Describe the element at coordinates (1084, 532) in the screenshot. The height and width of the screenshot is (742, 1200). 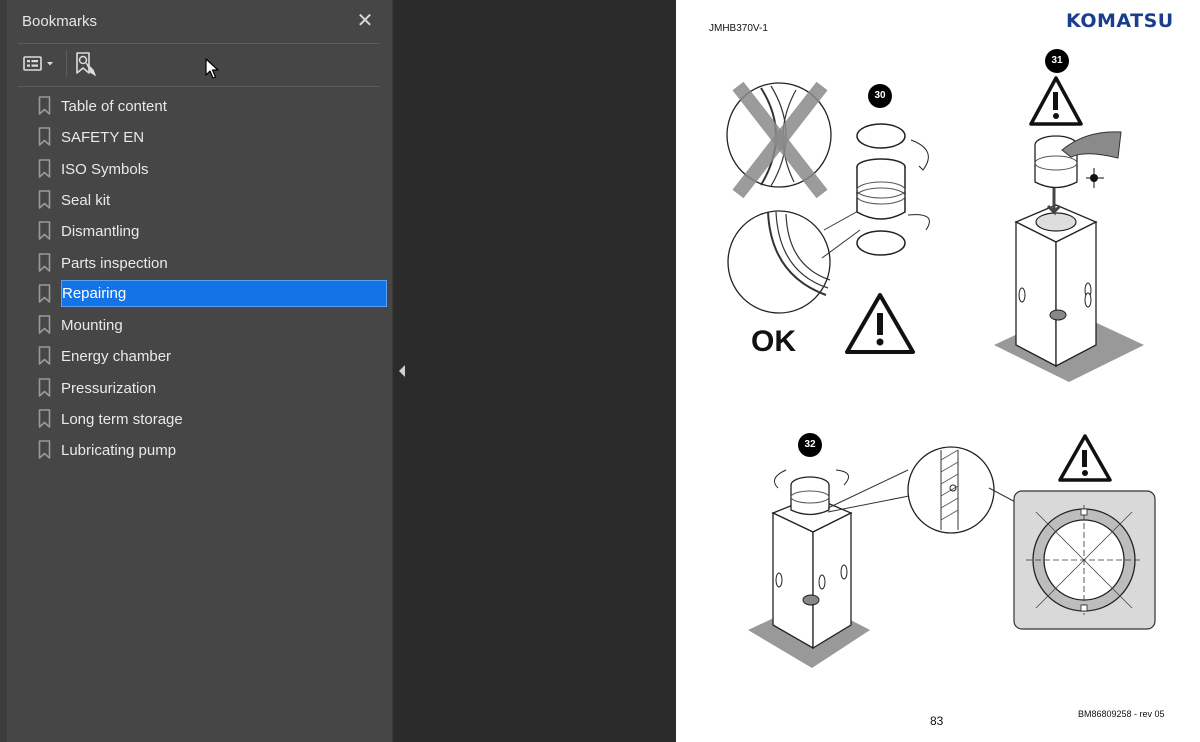
I see `ring-cross-section` at that location.